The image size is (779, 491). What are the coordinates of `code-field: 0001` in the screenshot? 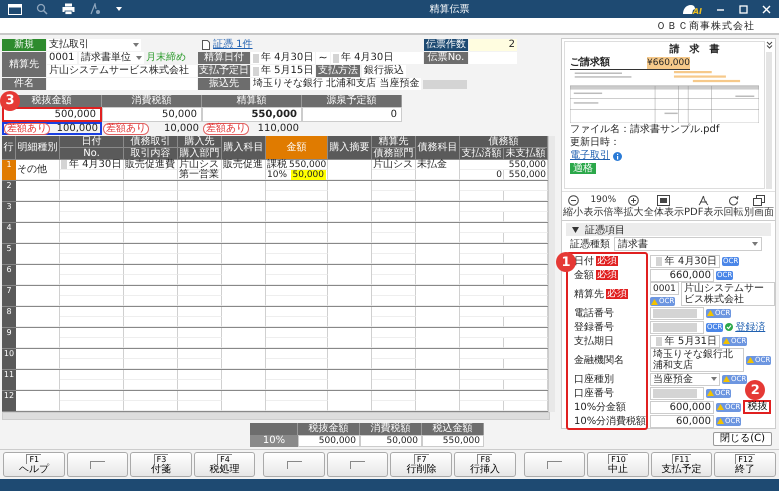 It's located at (664, 288).